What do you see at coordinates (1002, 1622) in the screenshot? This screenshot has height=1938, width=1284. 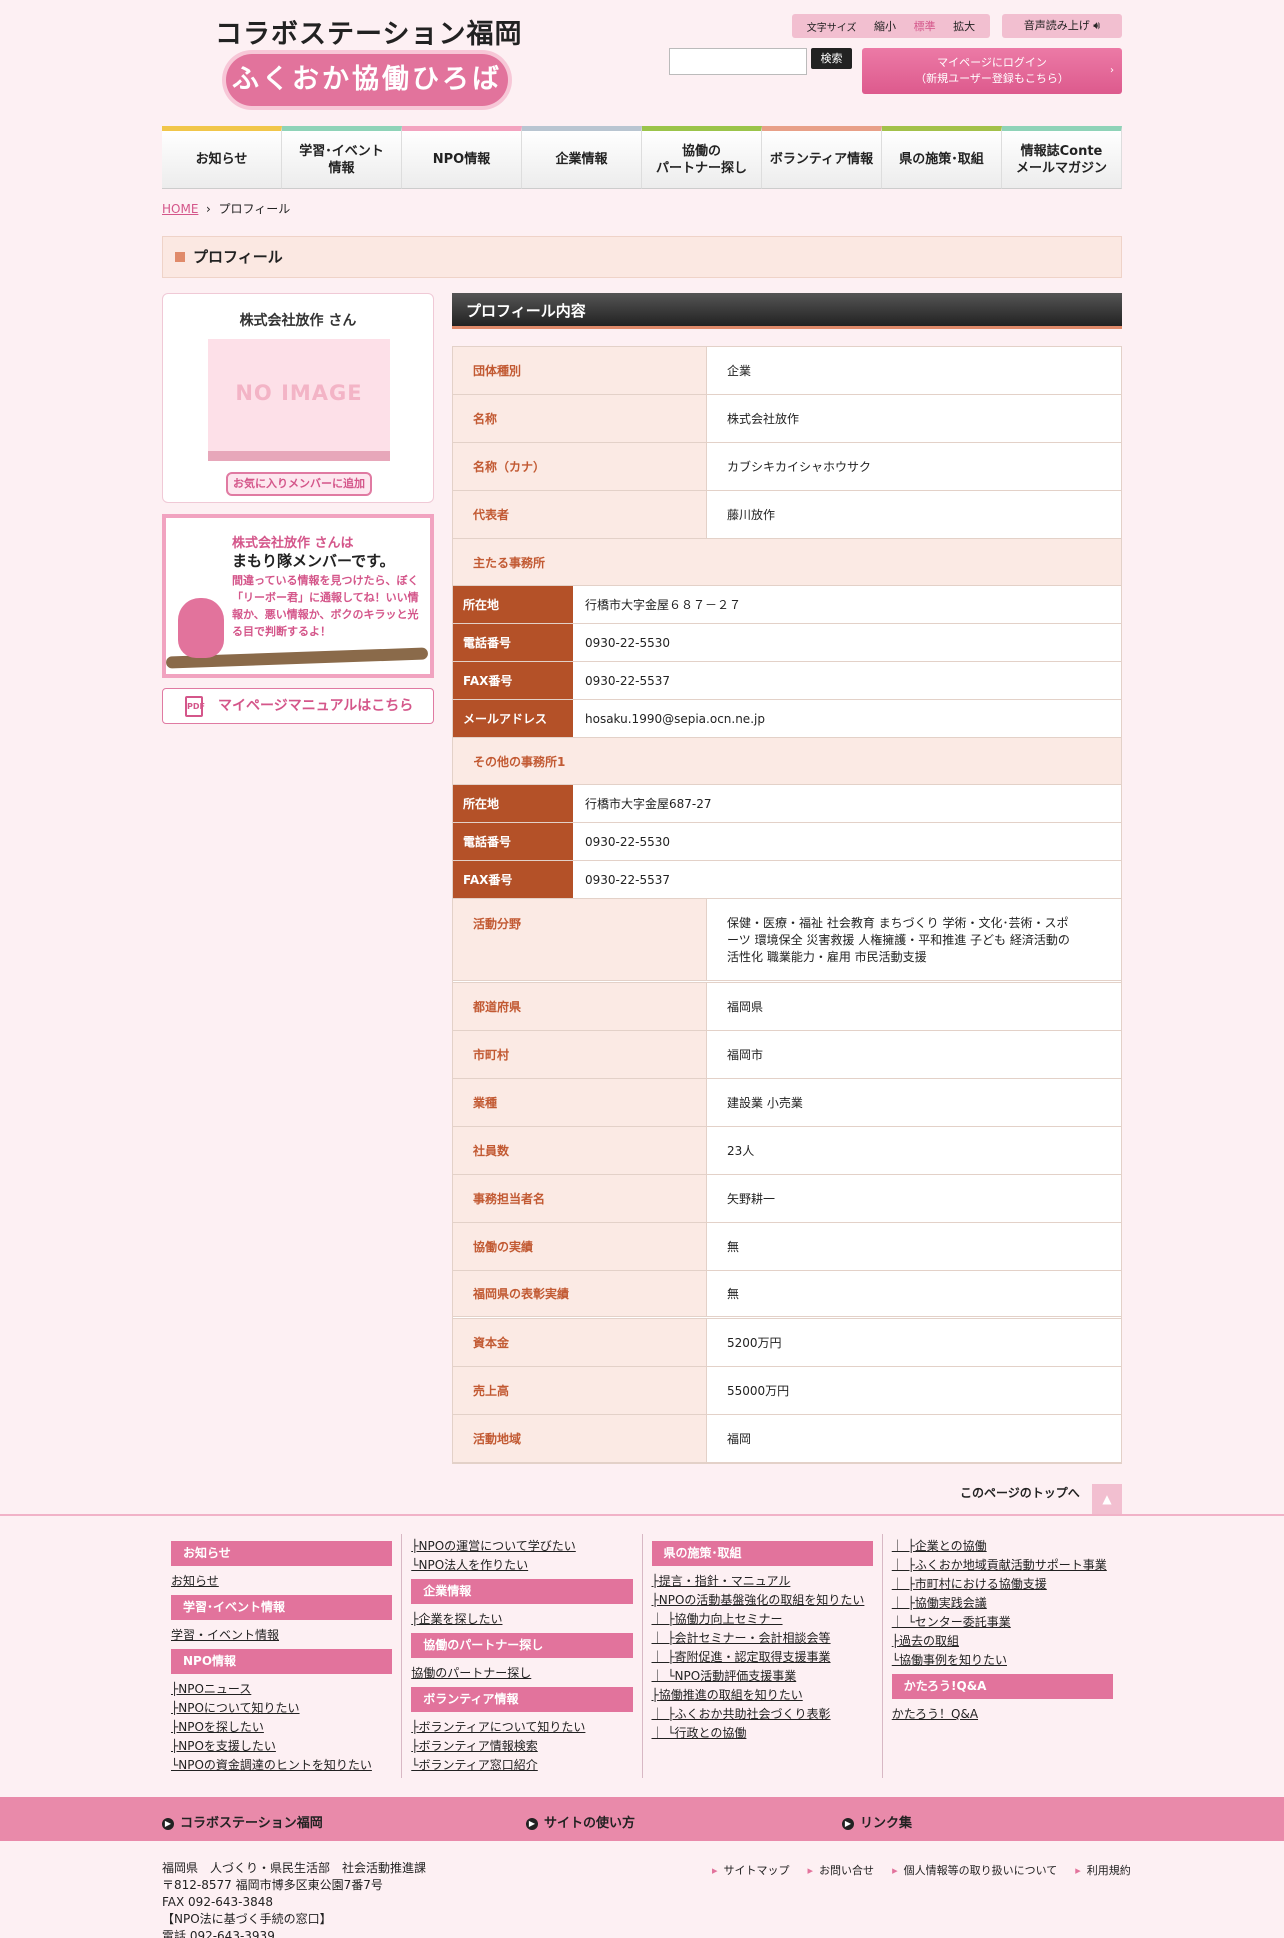 I see `sitemap-link: ｜ └センター委託事業` at bounding box center [1002, 1622].